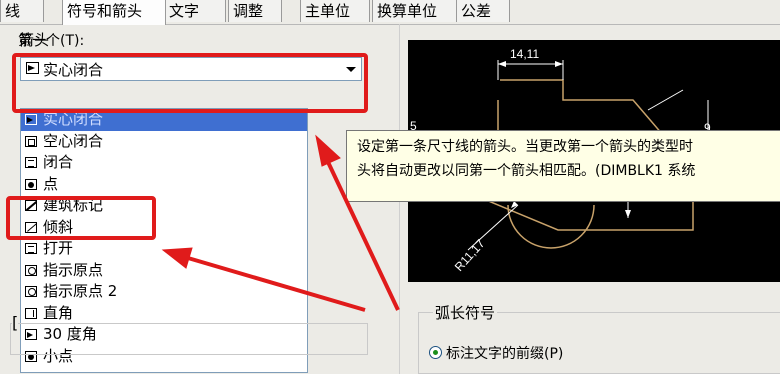 The width and height of the screenshot is (780, 374). I want to click on red-arrow-left-icon, so click(177, 258).